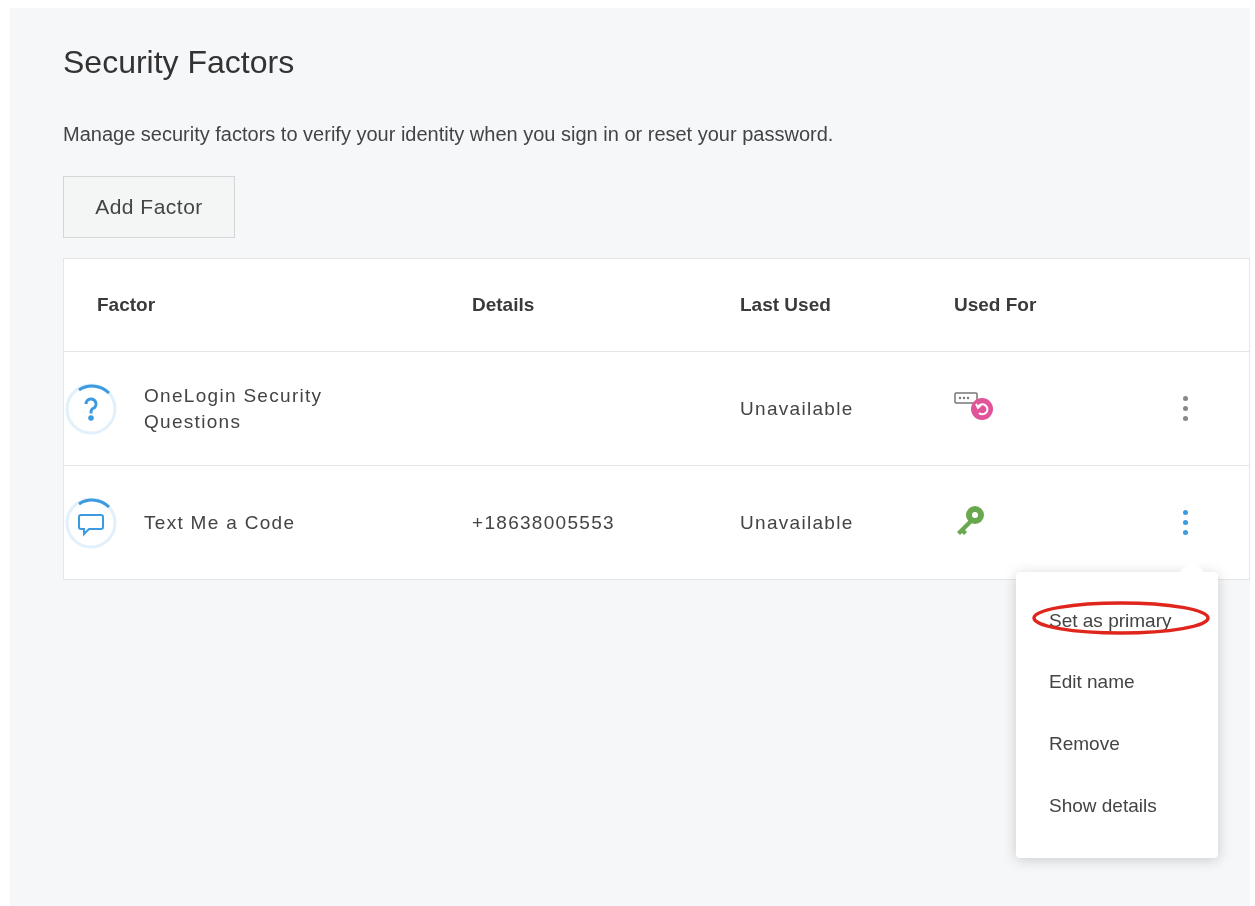 The width and height of the screenshot is (1255, 906). Describe the element at coordinates (449, 134) in the screenshot. I see `page-description: Manage security factors to verify your identity when you sign in or reset your password.` at that location.